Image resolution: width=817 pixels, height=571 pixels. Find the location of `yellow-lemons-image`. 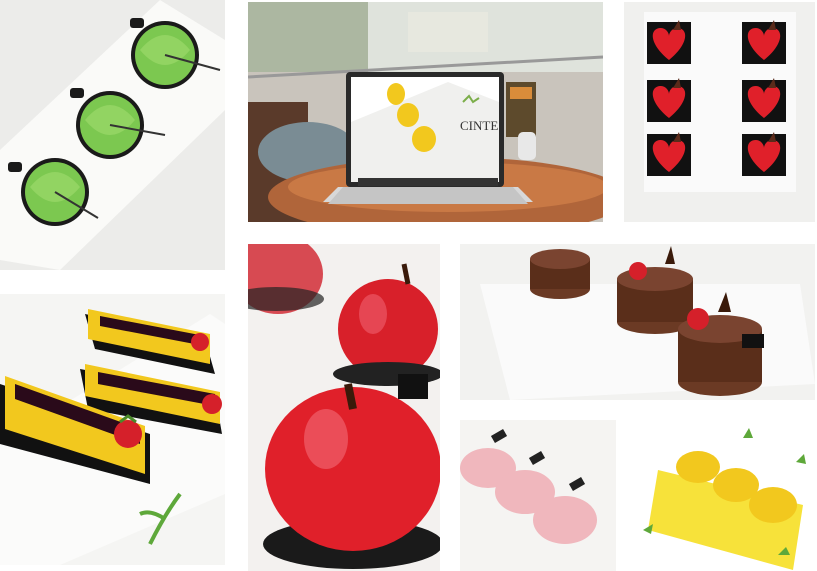

yellow-lemons-image is located at coordinates (726, 495).